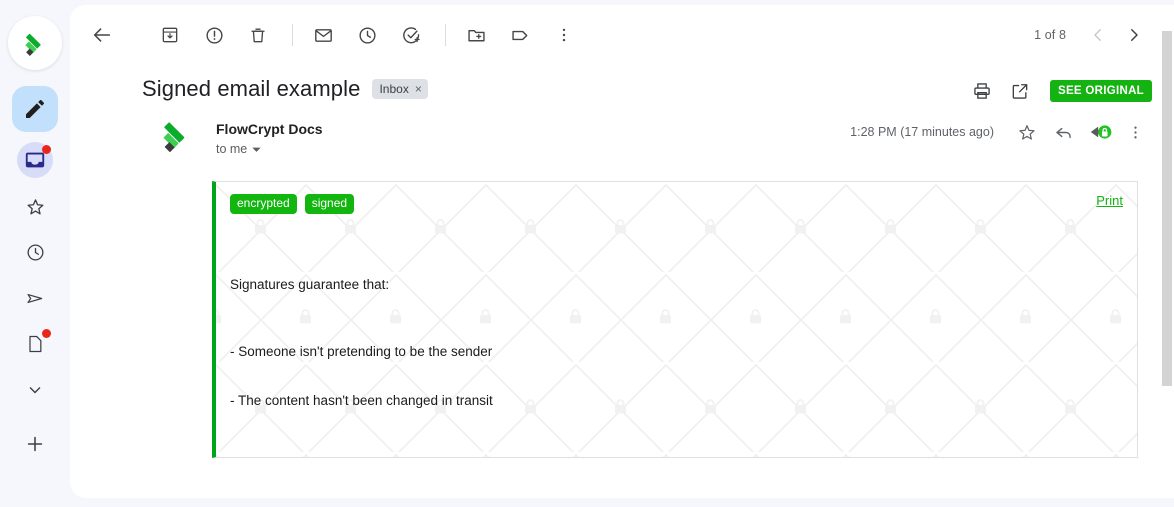 This screenshot has width=1174, height=507. I want to click on label-button, so click(520, 35).